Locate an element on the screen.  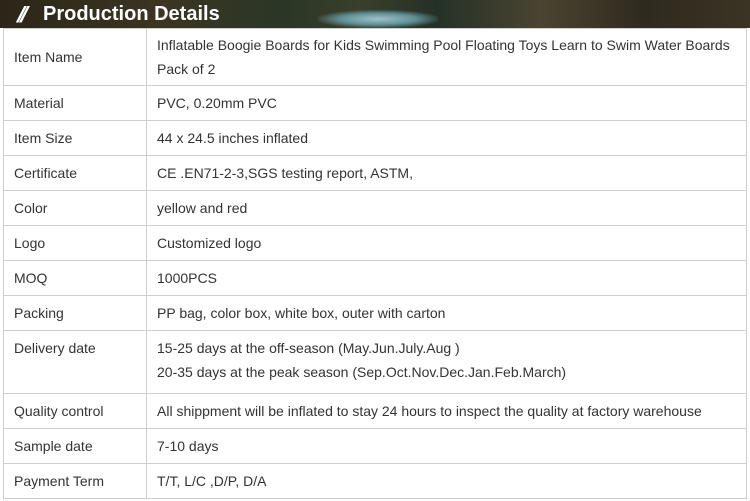
row-value: Customized logo is located at coordinates (446, 243).